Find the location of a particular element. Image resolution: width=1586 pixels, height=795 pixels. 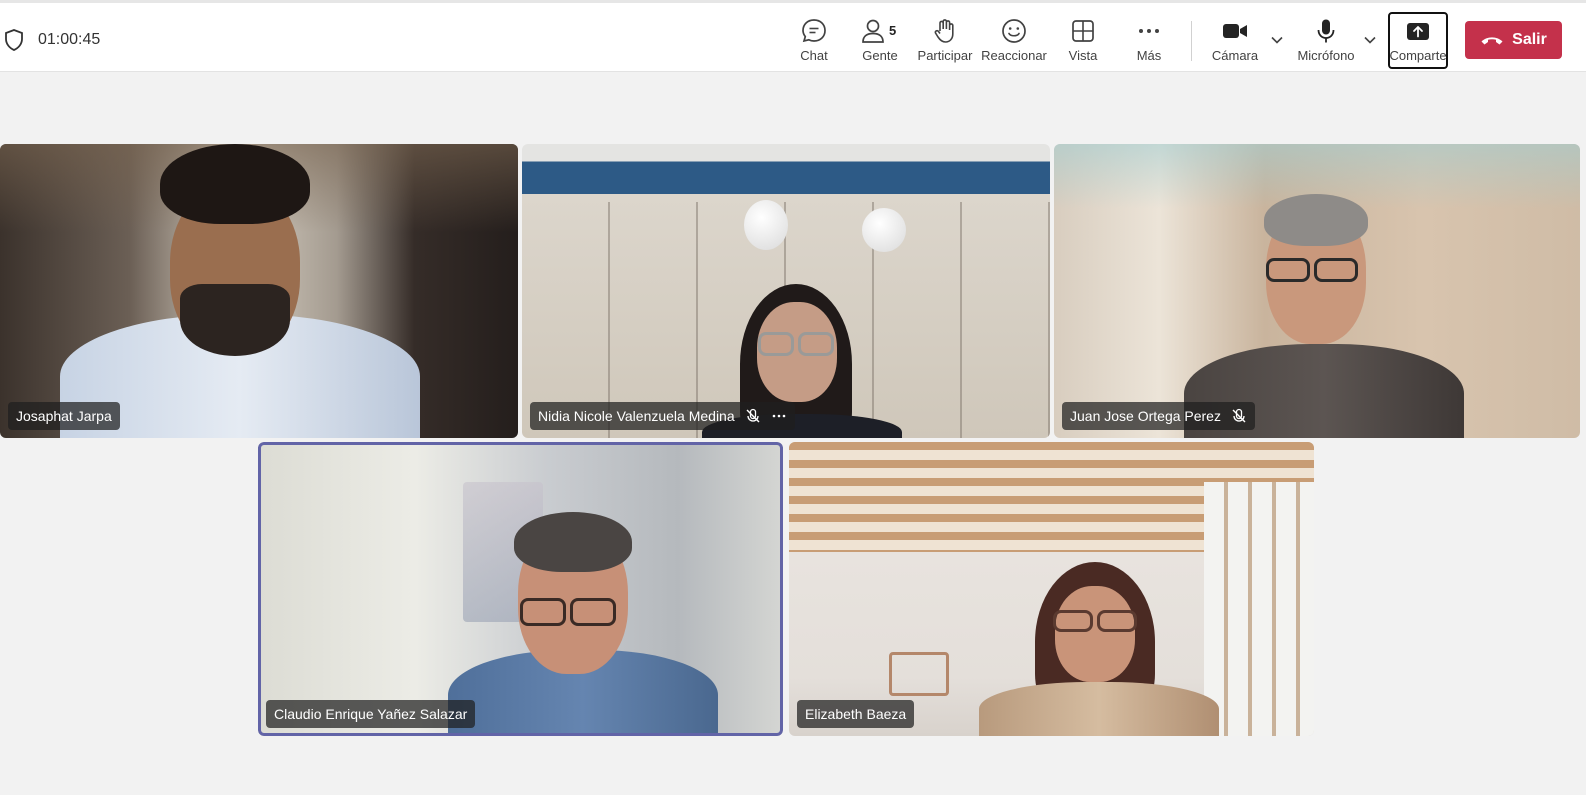

raise-hand-label: Participar is located at coordinates (945, 55).